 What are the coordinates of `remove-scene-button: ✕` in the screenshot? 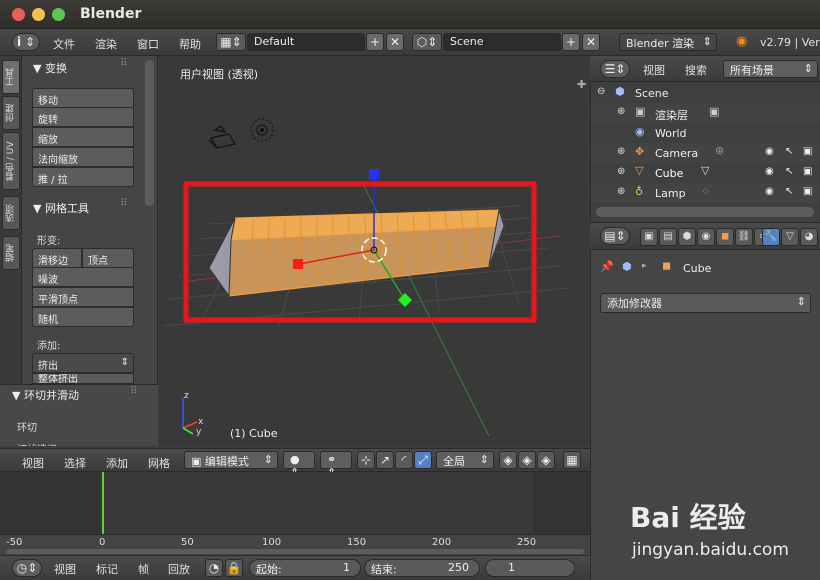 It's located at (591, 42).